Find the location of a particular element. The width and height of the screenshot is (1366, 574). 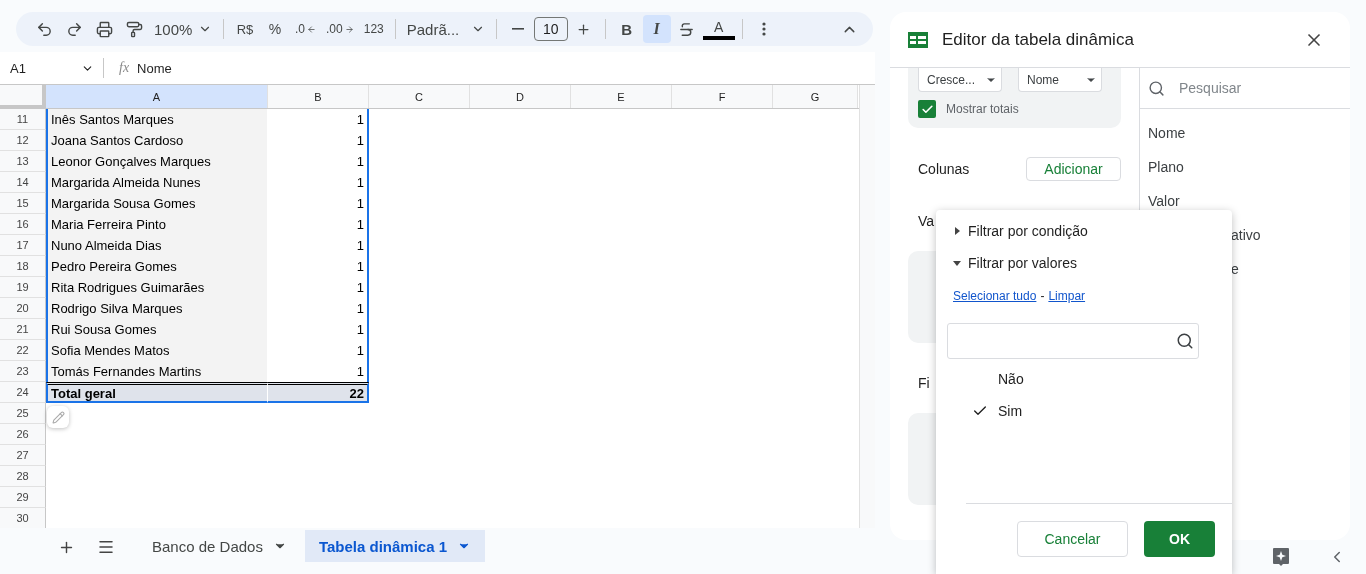

column-header: F is located at coordinates (722, 96).